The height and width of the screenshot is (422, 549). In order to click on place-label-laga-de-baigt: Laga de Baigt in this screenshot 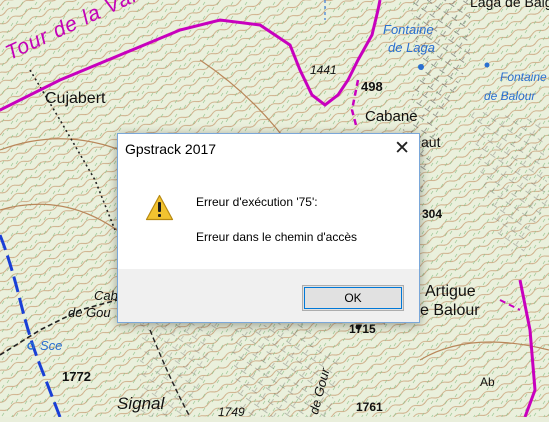, I will do `click(509, 5)`.